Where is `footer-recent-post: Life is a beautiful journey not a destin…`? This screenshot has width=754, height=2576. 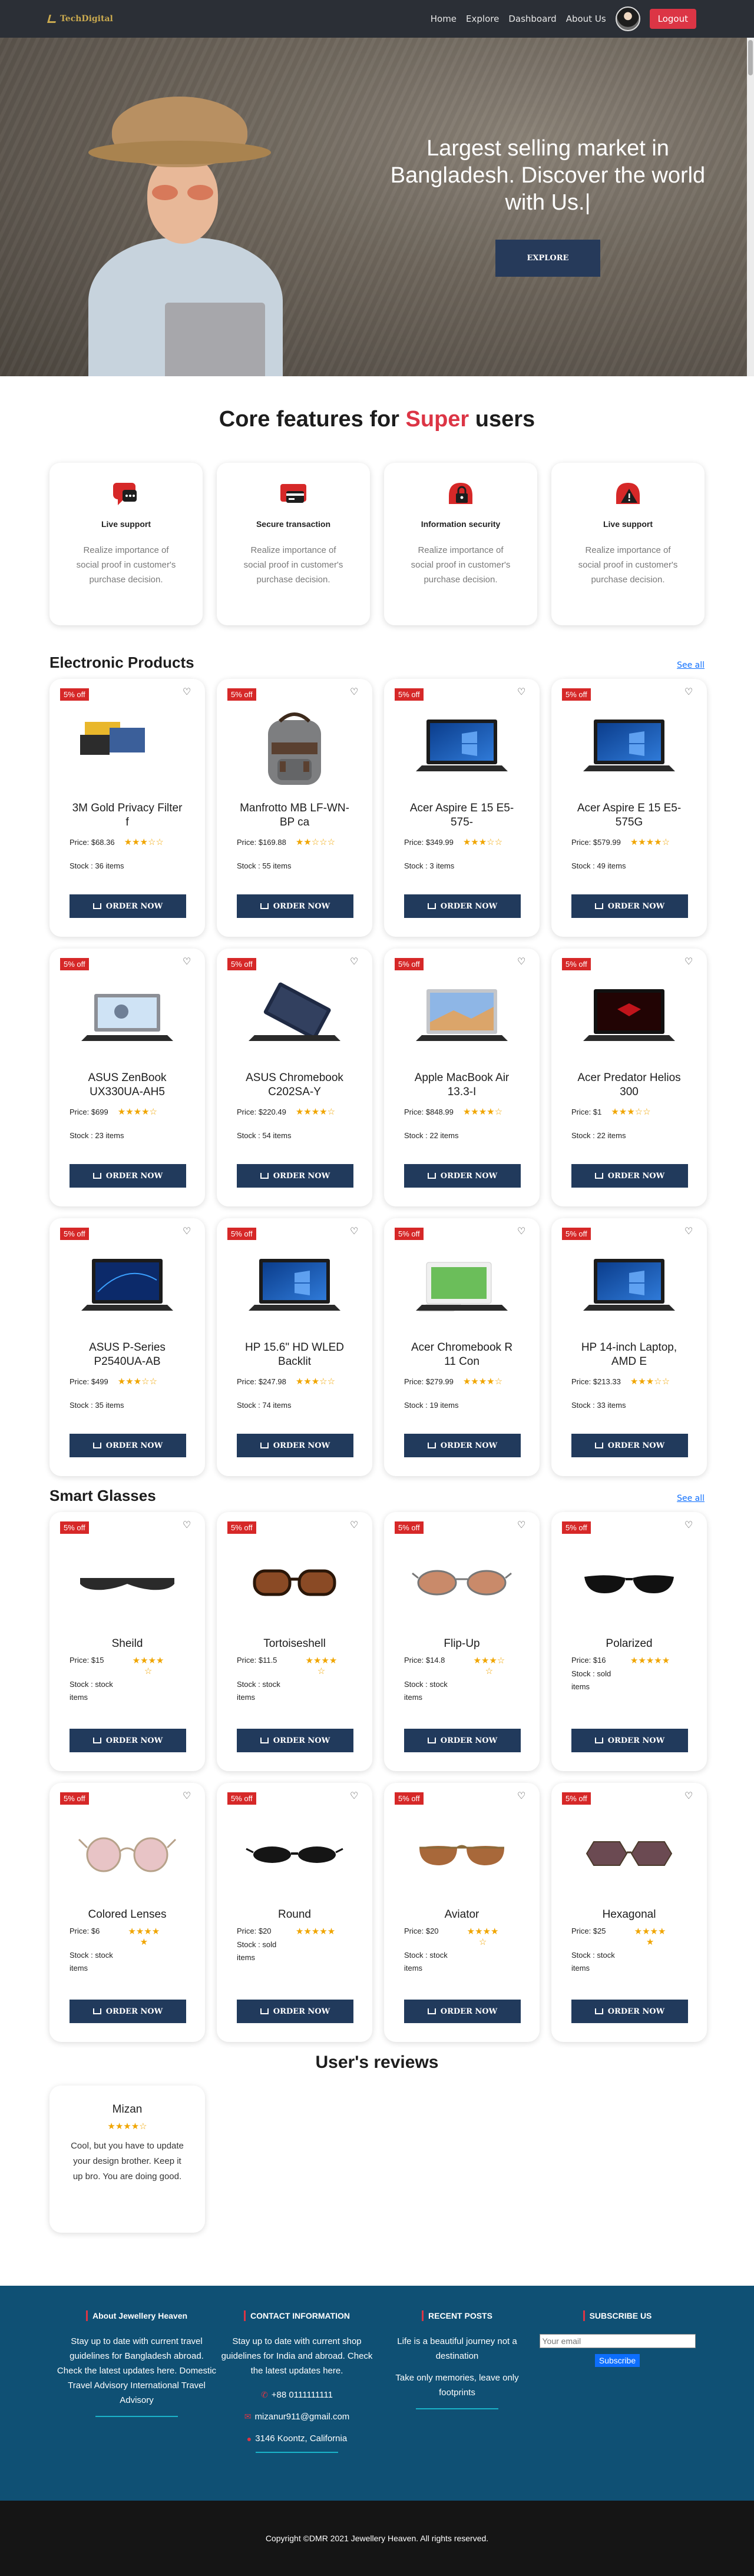 footer-recent-post: Life is a beautiful journey not a destin… is located at coordinates (457, 2348).